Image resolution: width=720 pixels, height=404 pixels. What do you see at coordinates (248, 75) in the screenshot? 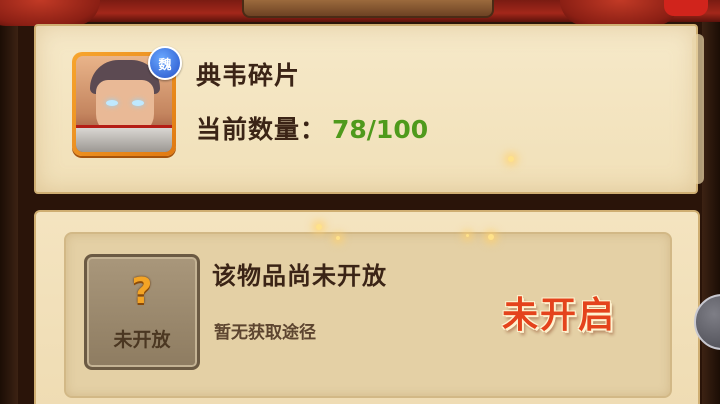
I see `item-name: 典韦碎片` at bounding box center [248, 75].